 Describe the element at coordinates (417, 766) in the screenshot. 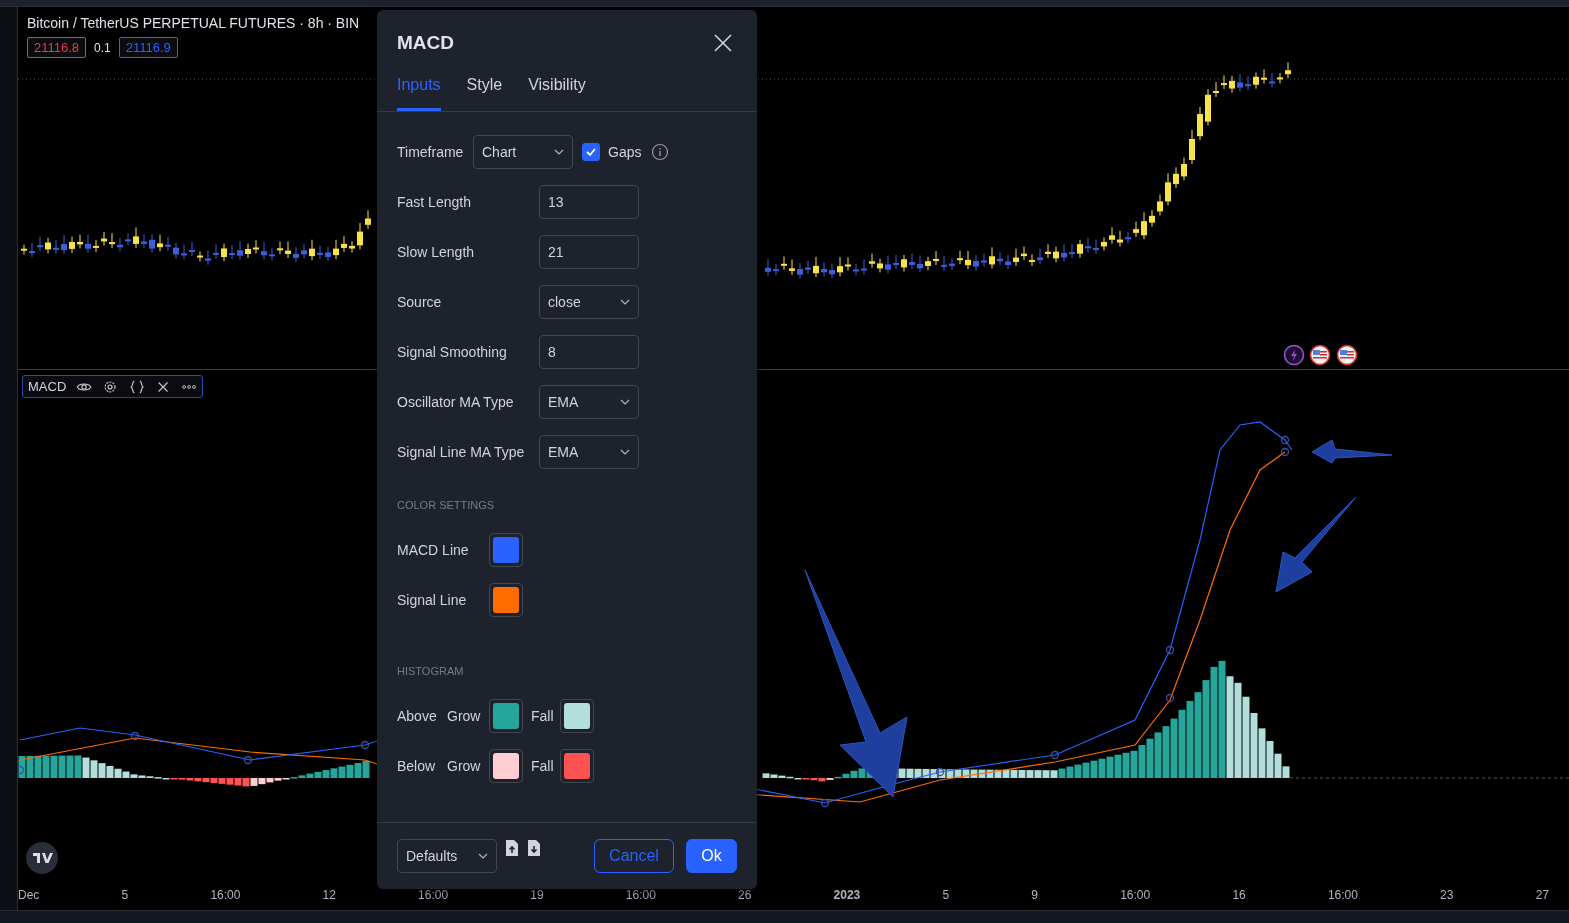

I see `color-label: Below` at that location.